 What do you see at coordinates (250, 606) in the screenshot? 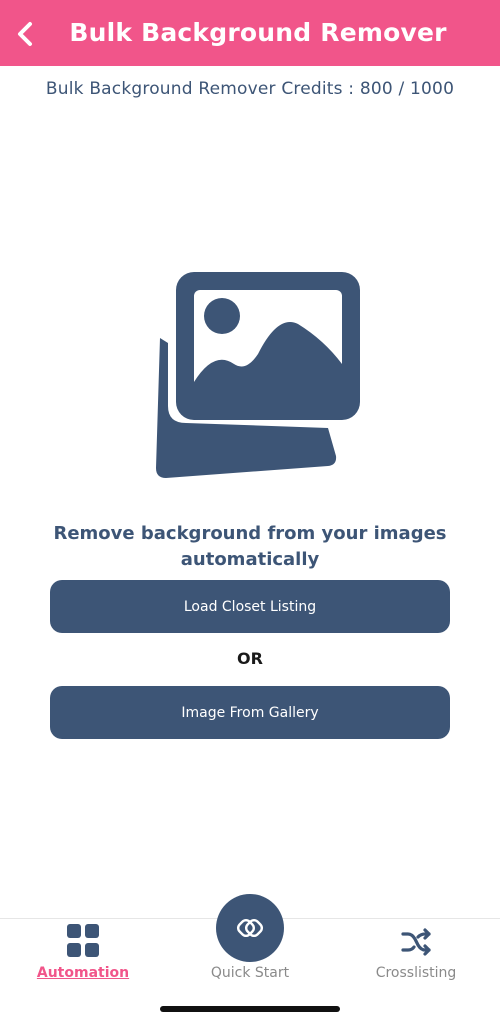
I see `load-closet-listing-button: Load Closet Listing` at bounding box center [250, 606].